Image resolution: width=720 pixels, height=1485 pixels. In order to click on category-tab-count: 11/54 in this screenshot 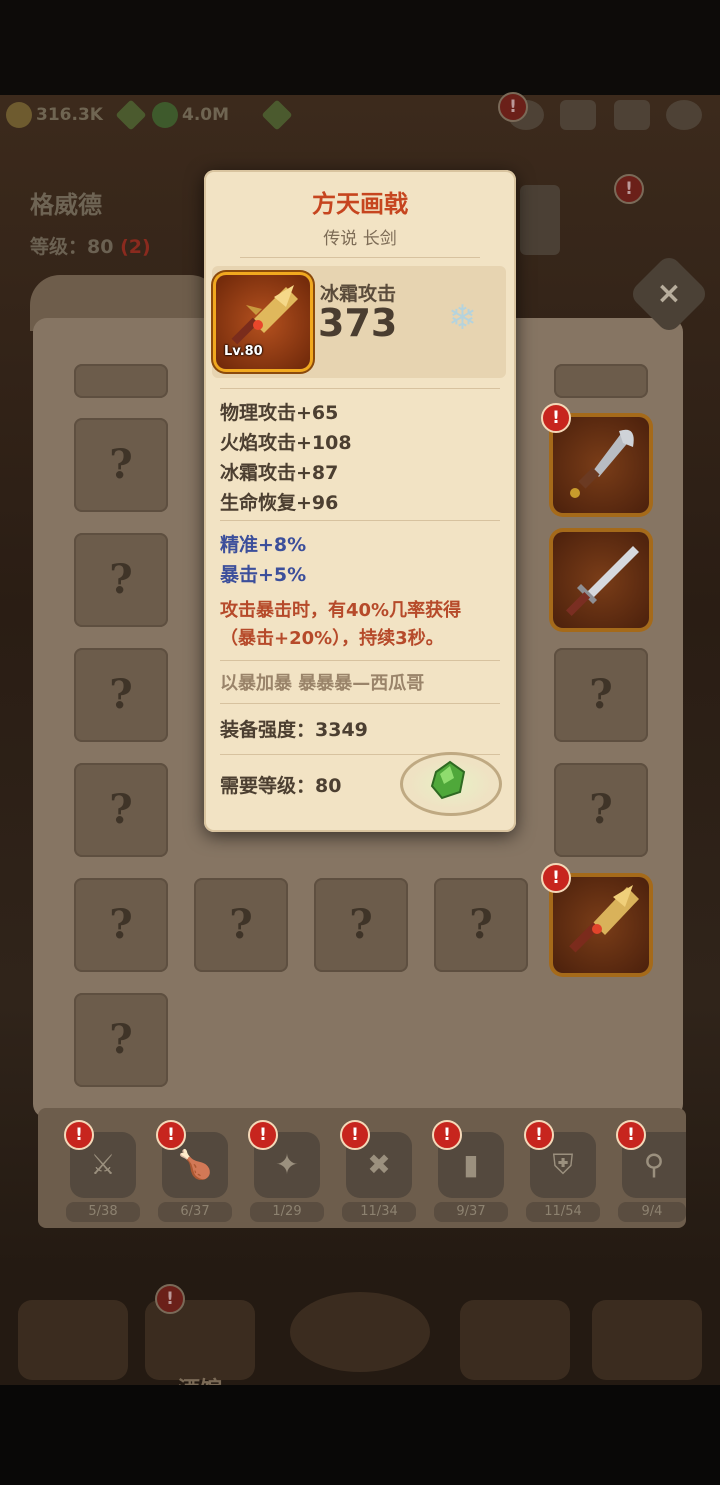, I will do `click(563, 1212)`.